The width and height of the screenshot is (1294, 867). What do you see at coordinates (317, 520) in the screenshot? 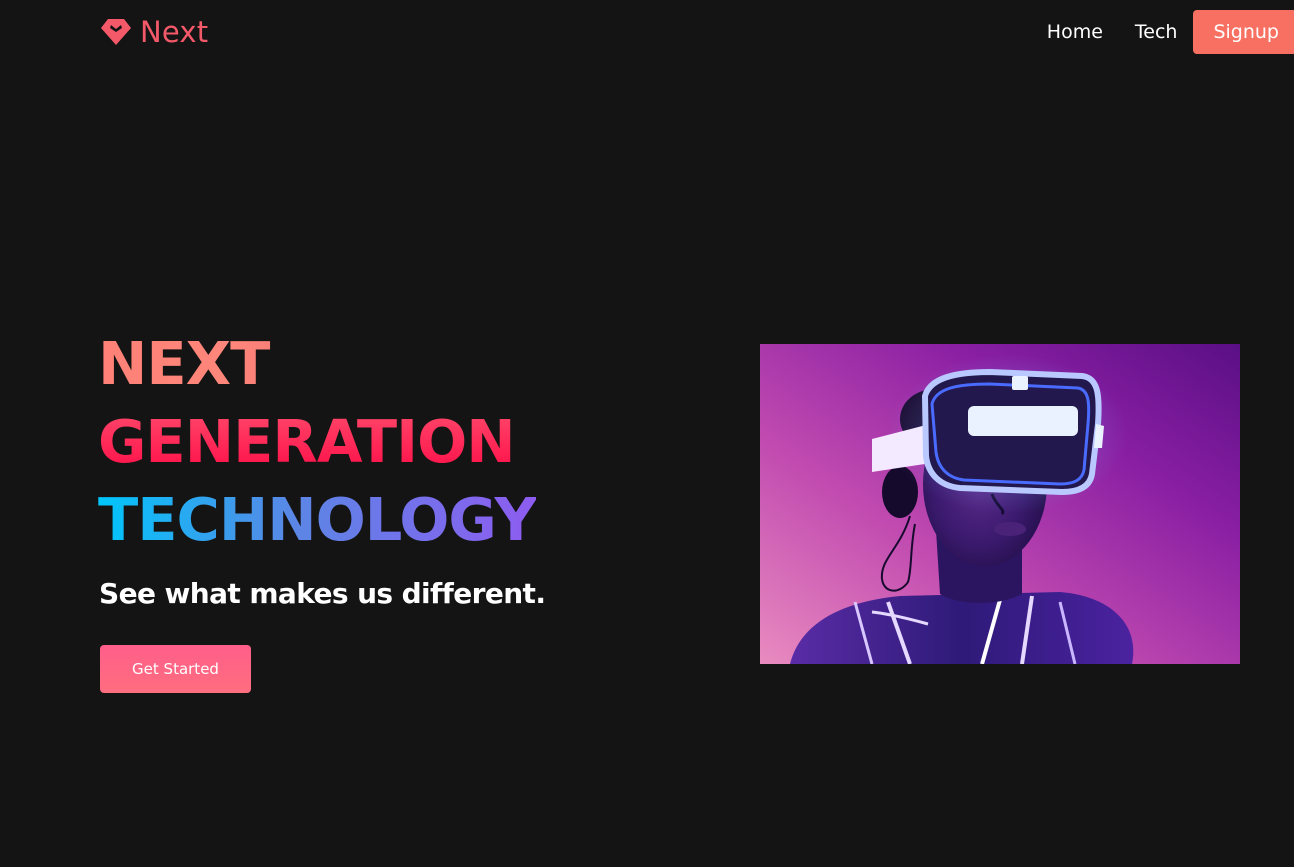
I see `hero-heading-line-3: TECHNOLOGY` at bounding box center [317, 520].